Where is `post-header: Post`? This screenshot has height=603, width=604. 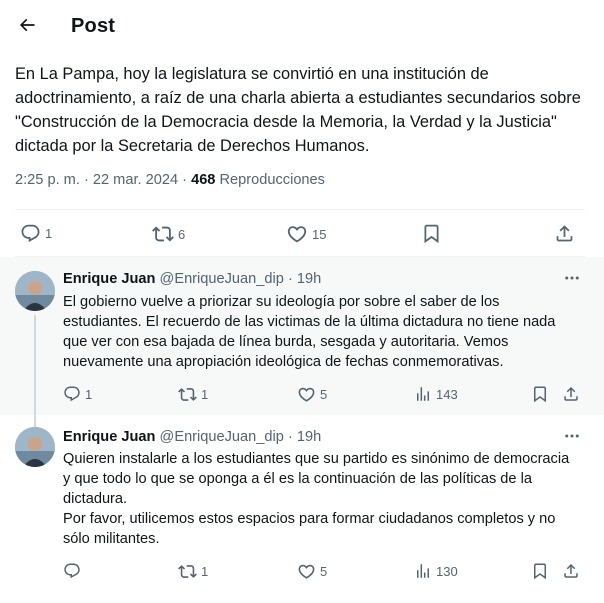
post-header: Post is located at coordinates (302, 27).